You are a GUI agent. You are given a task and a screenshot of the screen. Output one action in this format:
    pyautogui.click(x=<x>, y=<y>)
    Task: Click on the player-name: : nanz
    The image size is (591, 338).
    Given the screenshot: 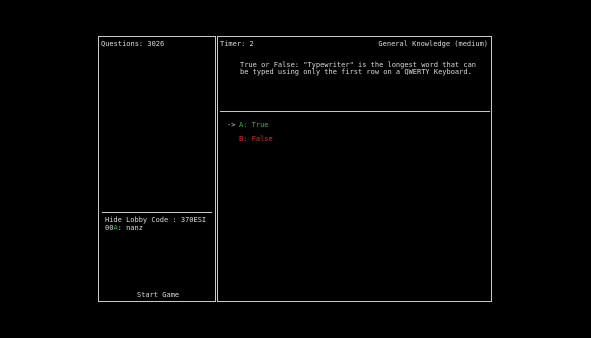 What is the action you would take?
    pyautogui.click(x=130, y=228)
    